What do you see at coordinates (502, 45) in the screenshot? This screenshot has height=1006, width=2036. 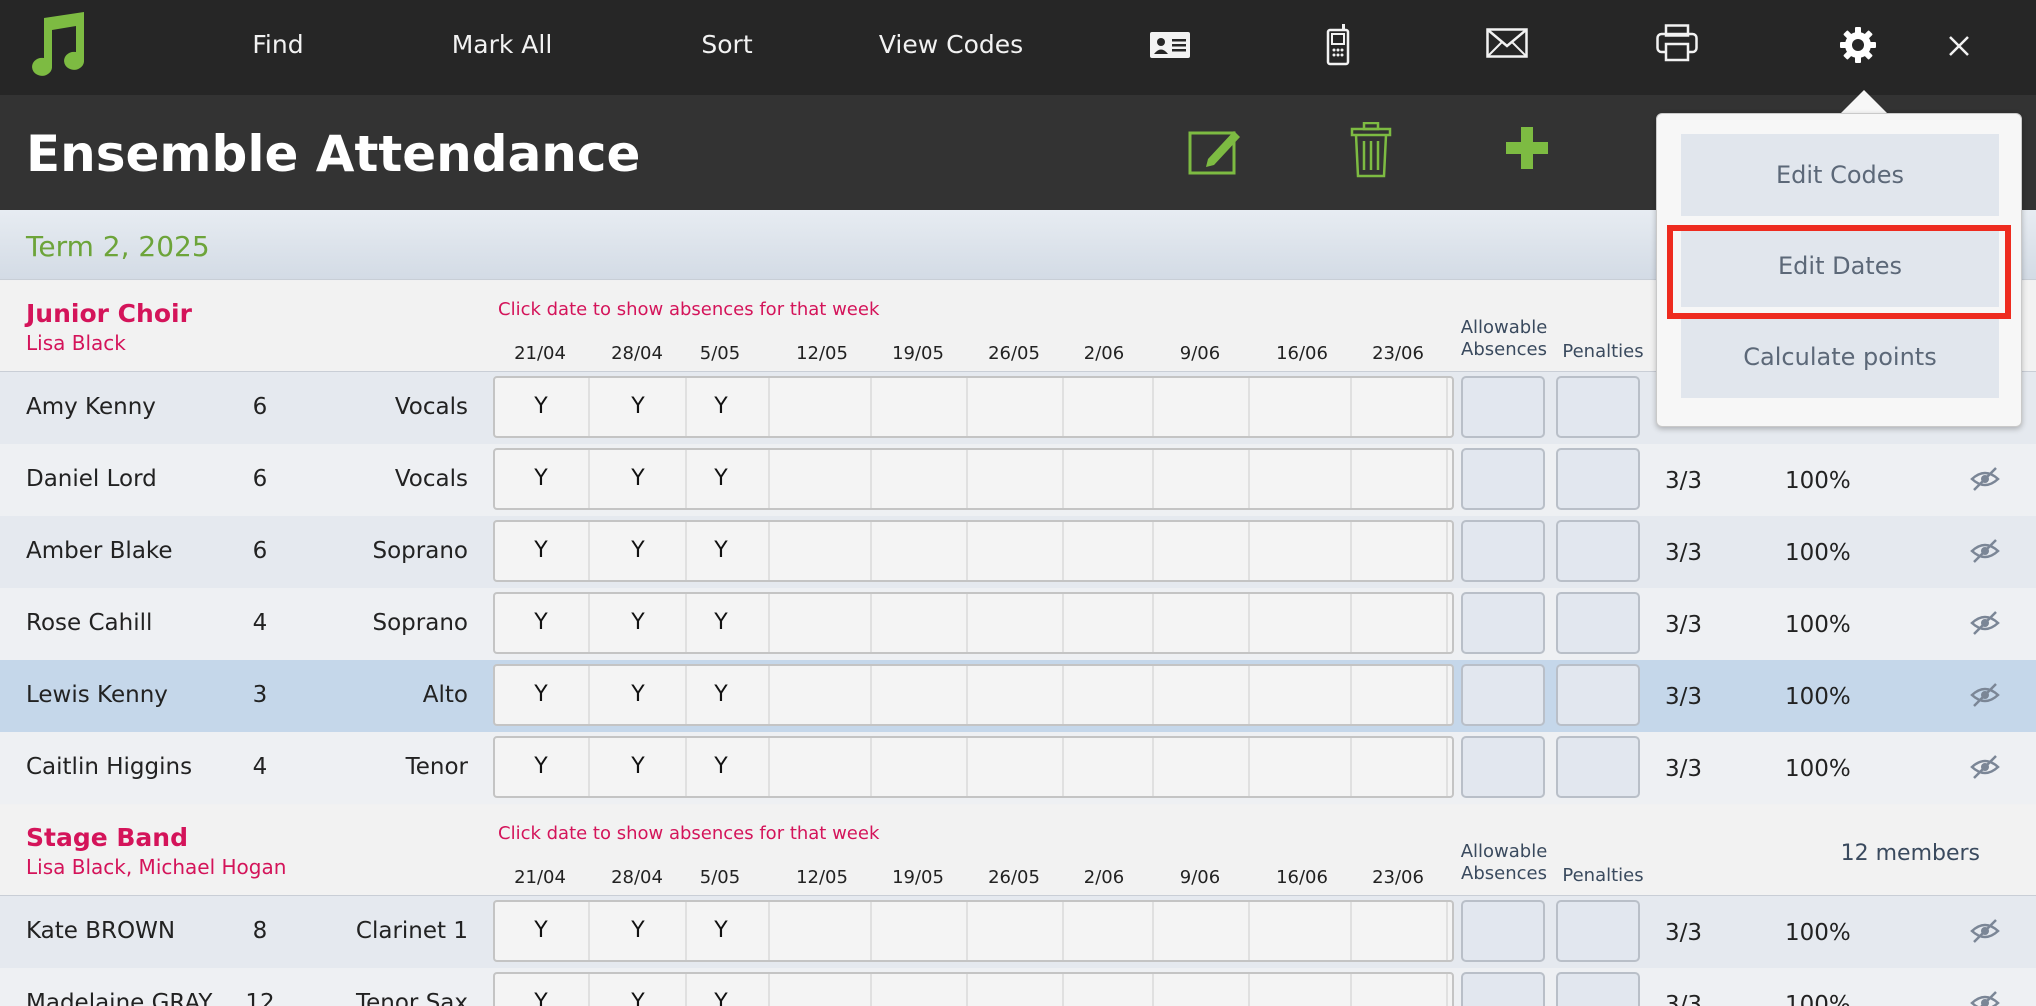 I see `mark-all-button: Mark All` at bounding box center [502, 45].